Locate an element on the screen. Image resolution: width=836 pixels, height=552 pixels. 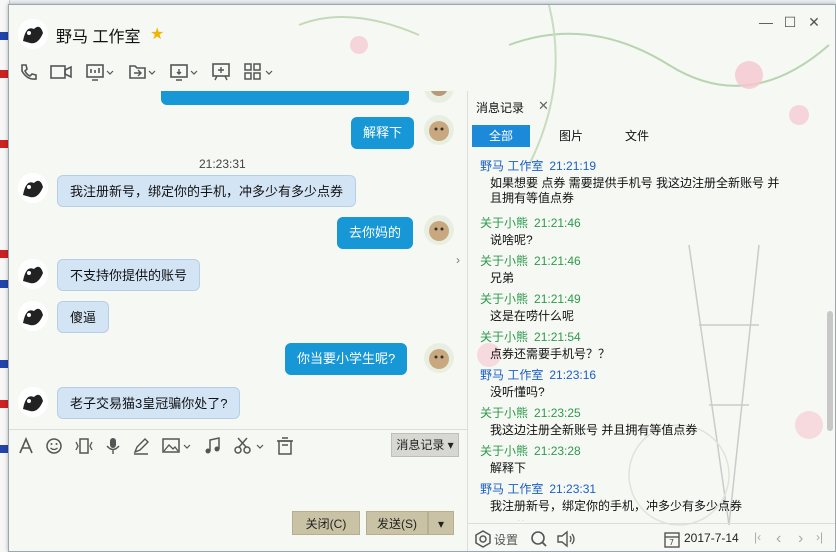
history-record-header: 野马 工作室 21:21:19 is located at coordinates (538, 165).